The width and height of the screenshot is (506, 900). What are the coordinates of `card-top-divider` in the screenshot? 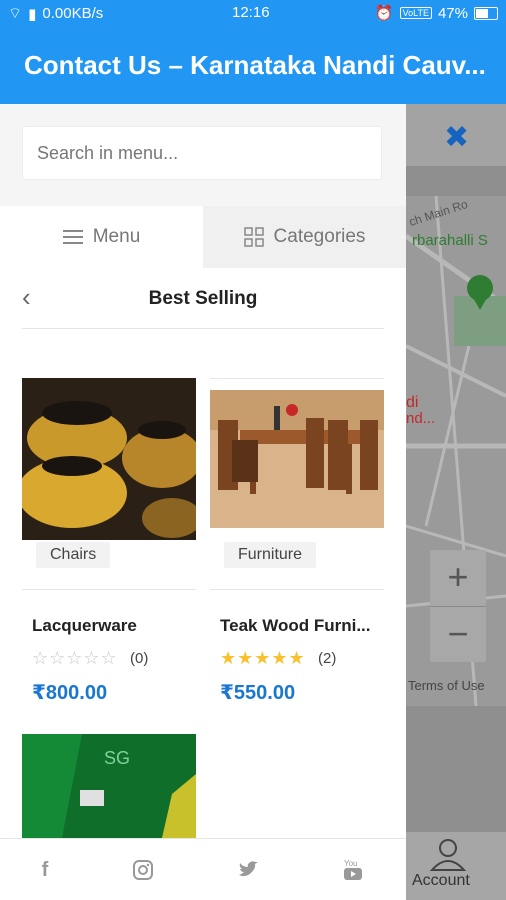 It's located at (297, 378).